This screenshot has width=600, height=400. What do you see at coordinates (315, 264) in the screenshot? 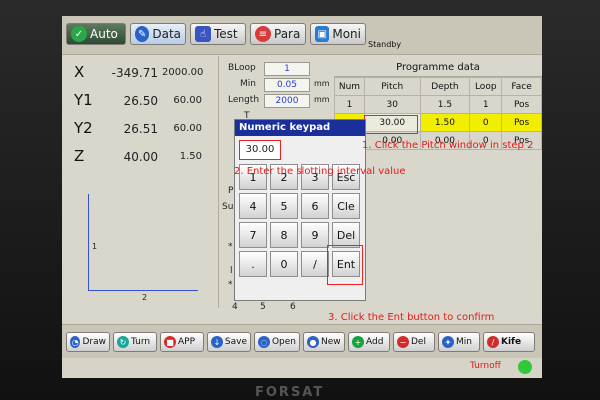
I see `key-slash: /` at bounding box center [315, 264].